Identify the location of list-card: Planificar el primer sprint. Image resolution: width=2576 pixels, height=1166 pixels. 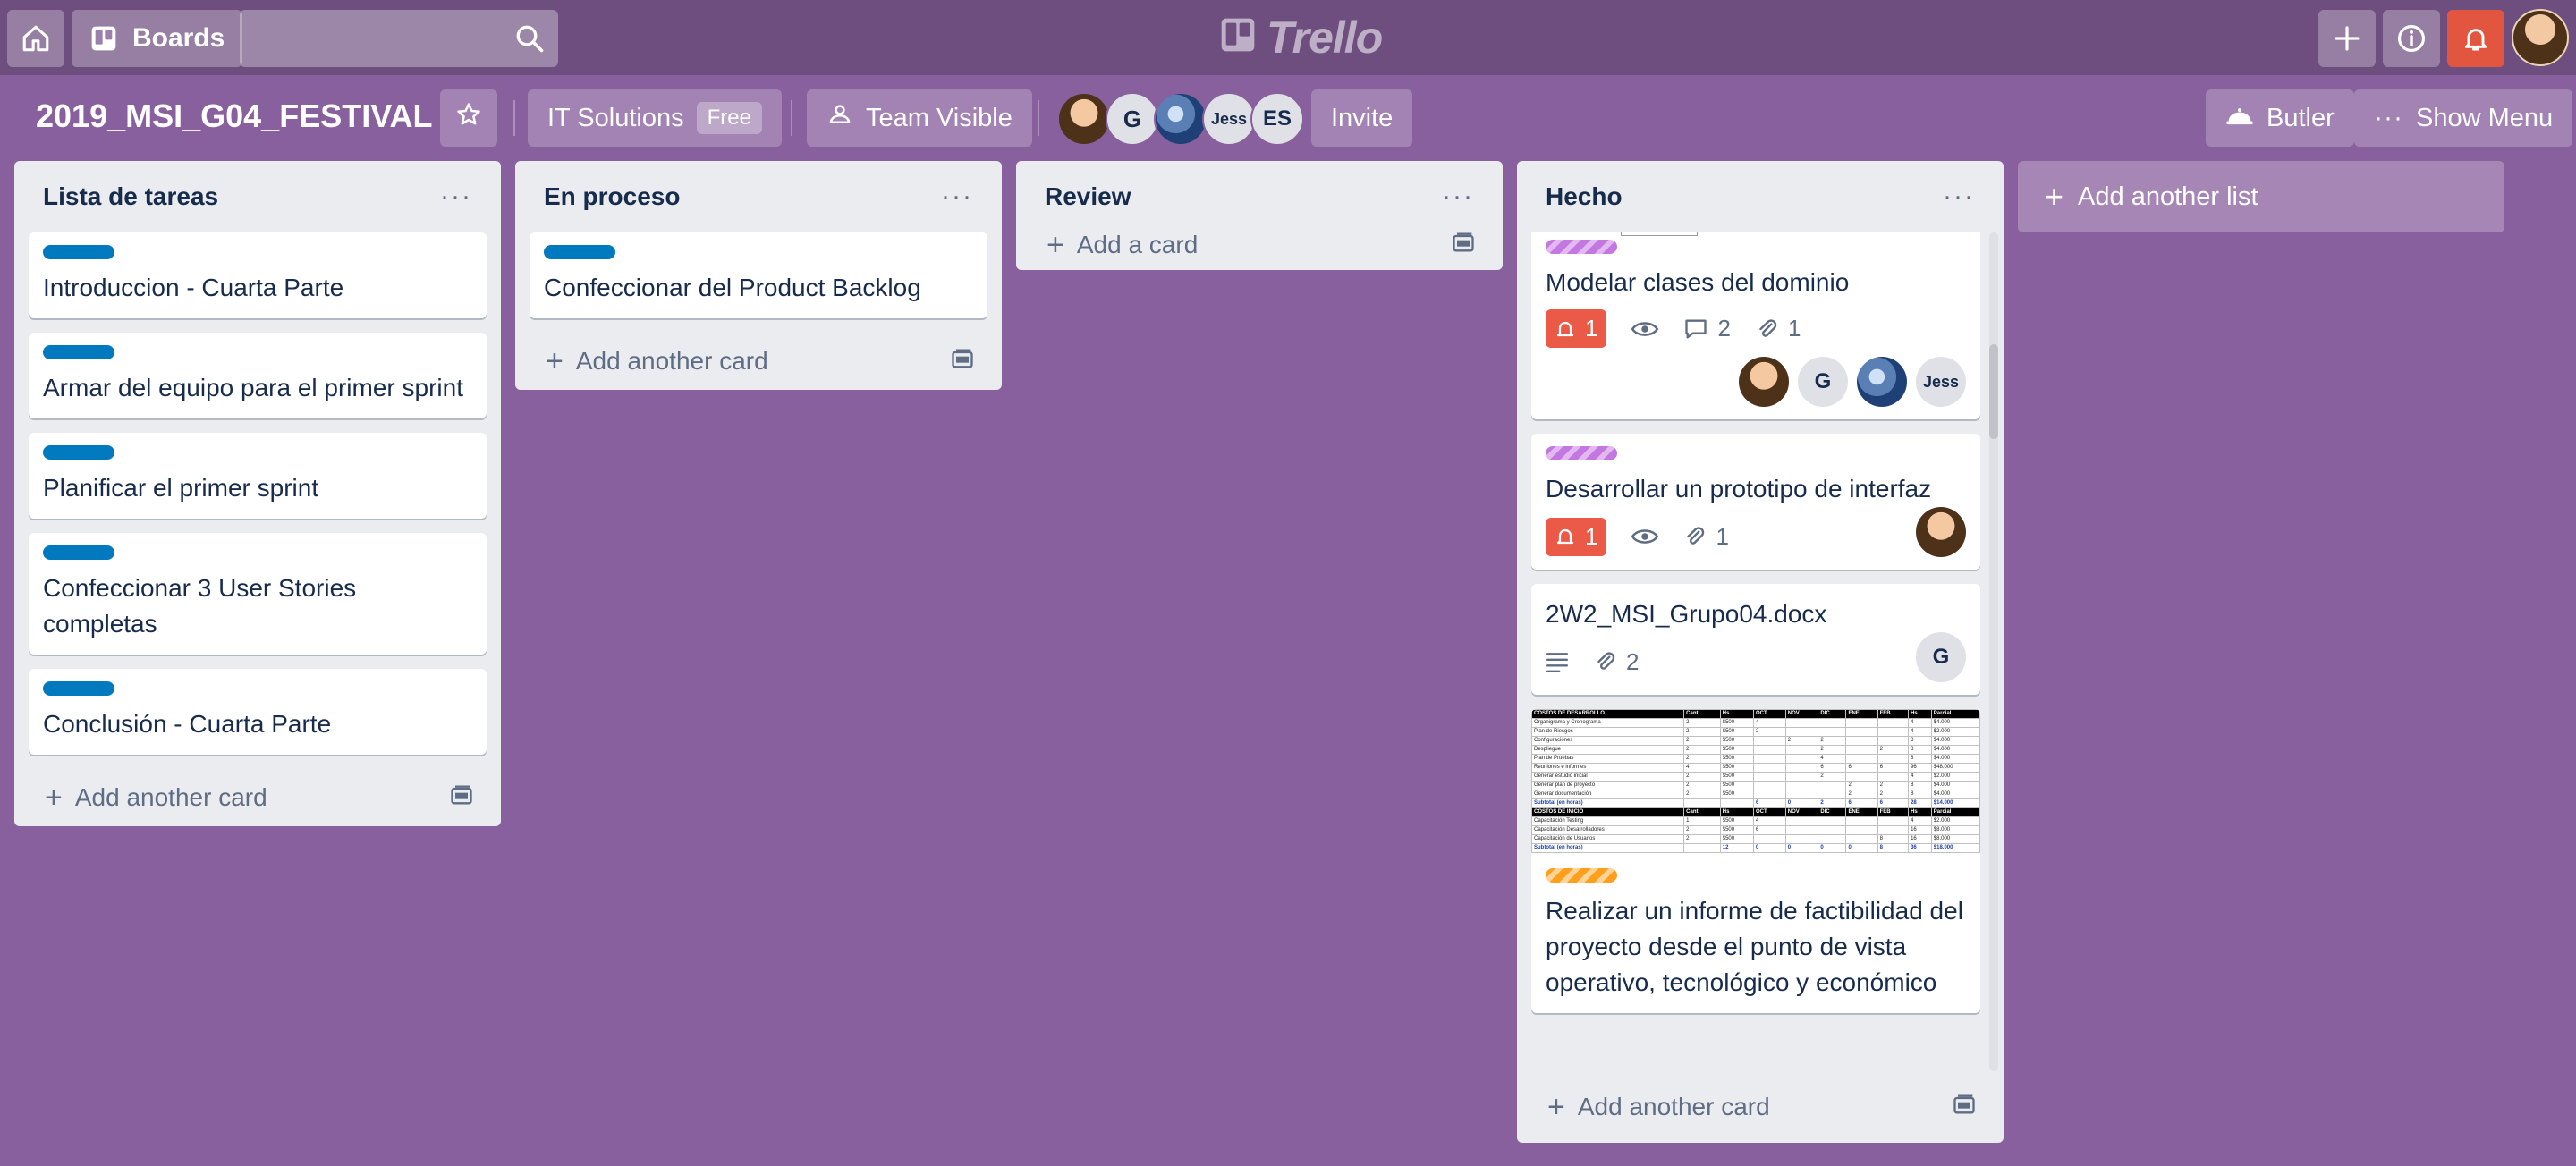
(258, 476).